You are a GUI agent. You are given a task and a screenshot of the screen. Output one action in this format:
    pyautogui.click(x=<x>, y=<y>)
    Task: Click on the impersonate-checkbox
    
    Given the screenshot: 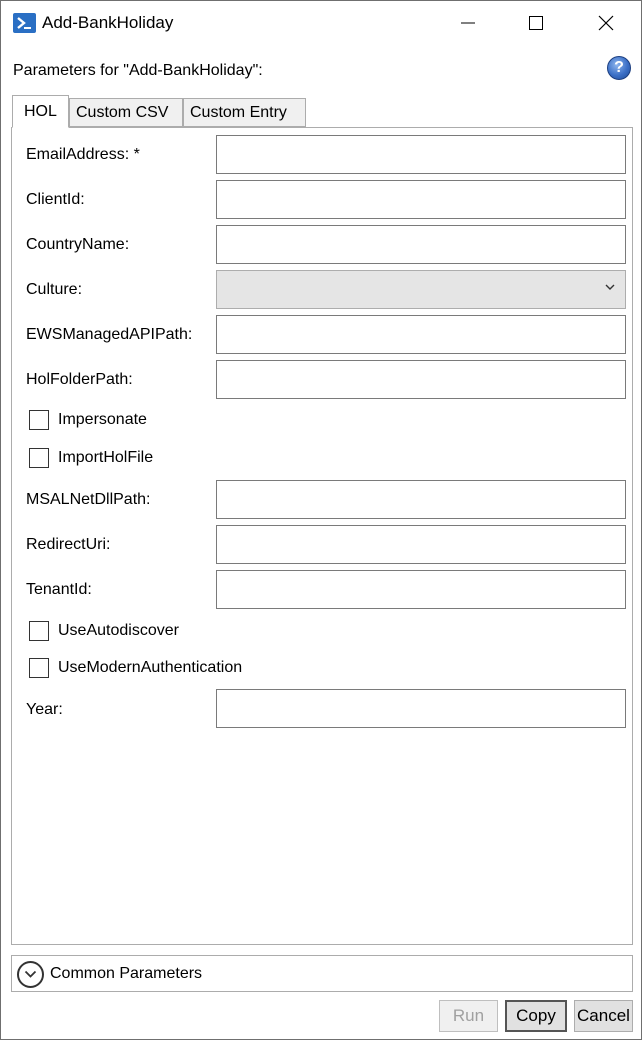 What is the action you would take?
    pyautogui.click(x=39, y=420)
    